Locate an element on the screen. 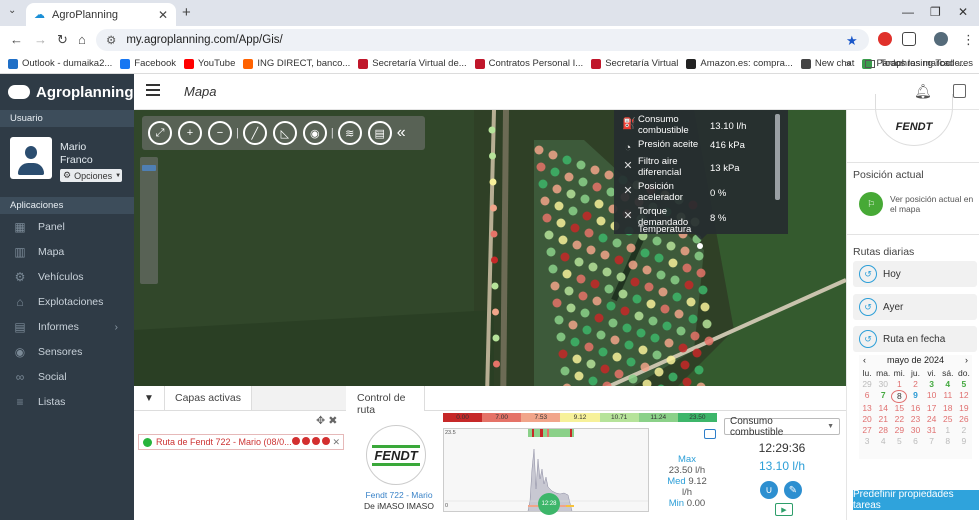 This screenshot has height=520, width=979. report-icon: ▤ is located at coordinates (379, 133).